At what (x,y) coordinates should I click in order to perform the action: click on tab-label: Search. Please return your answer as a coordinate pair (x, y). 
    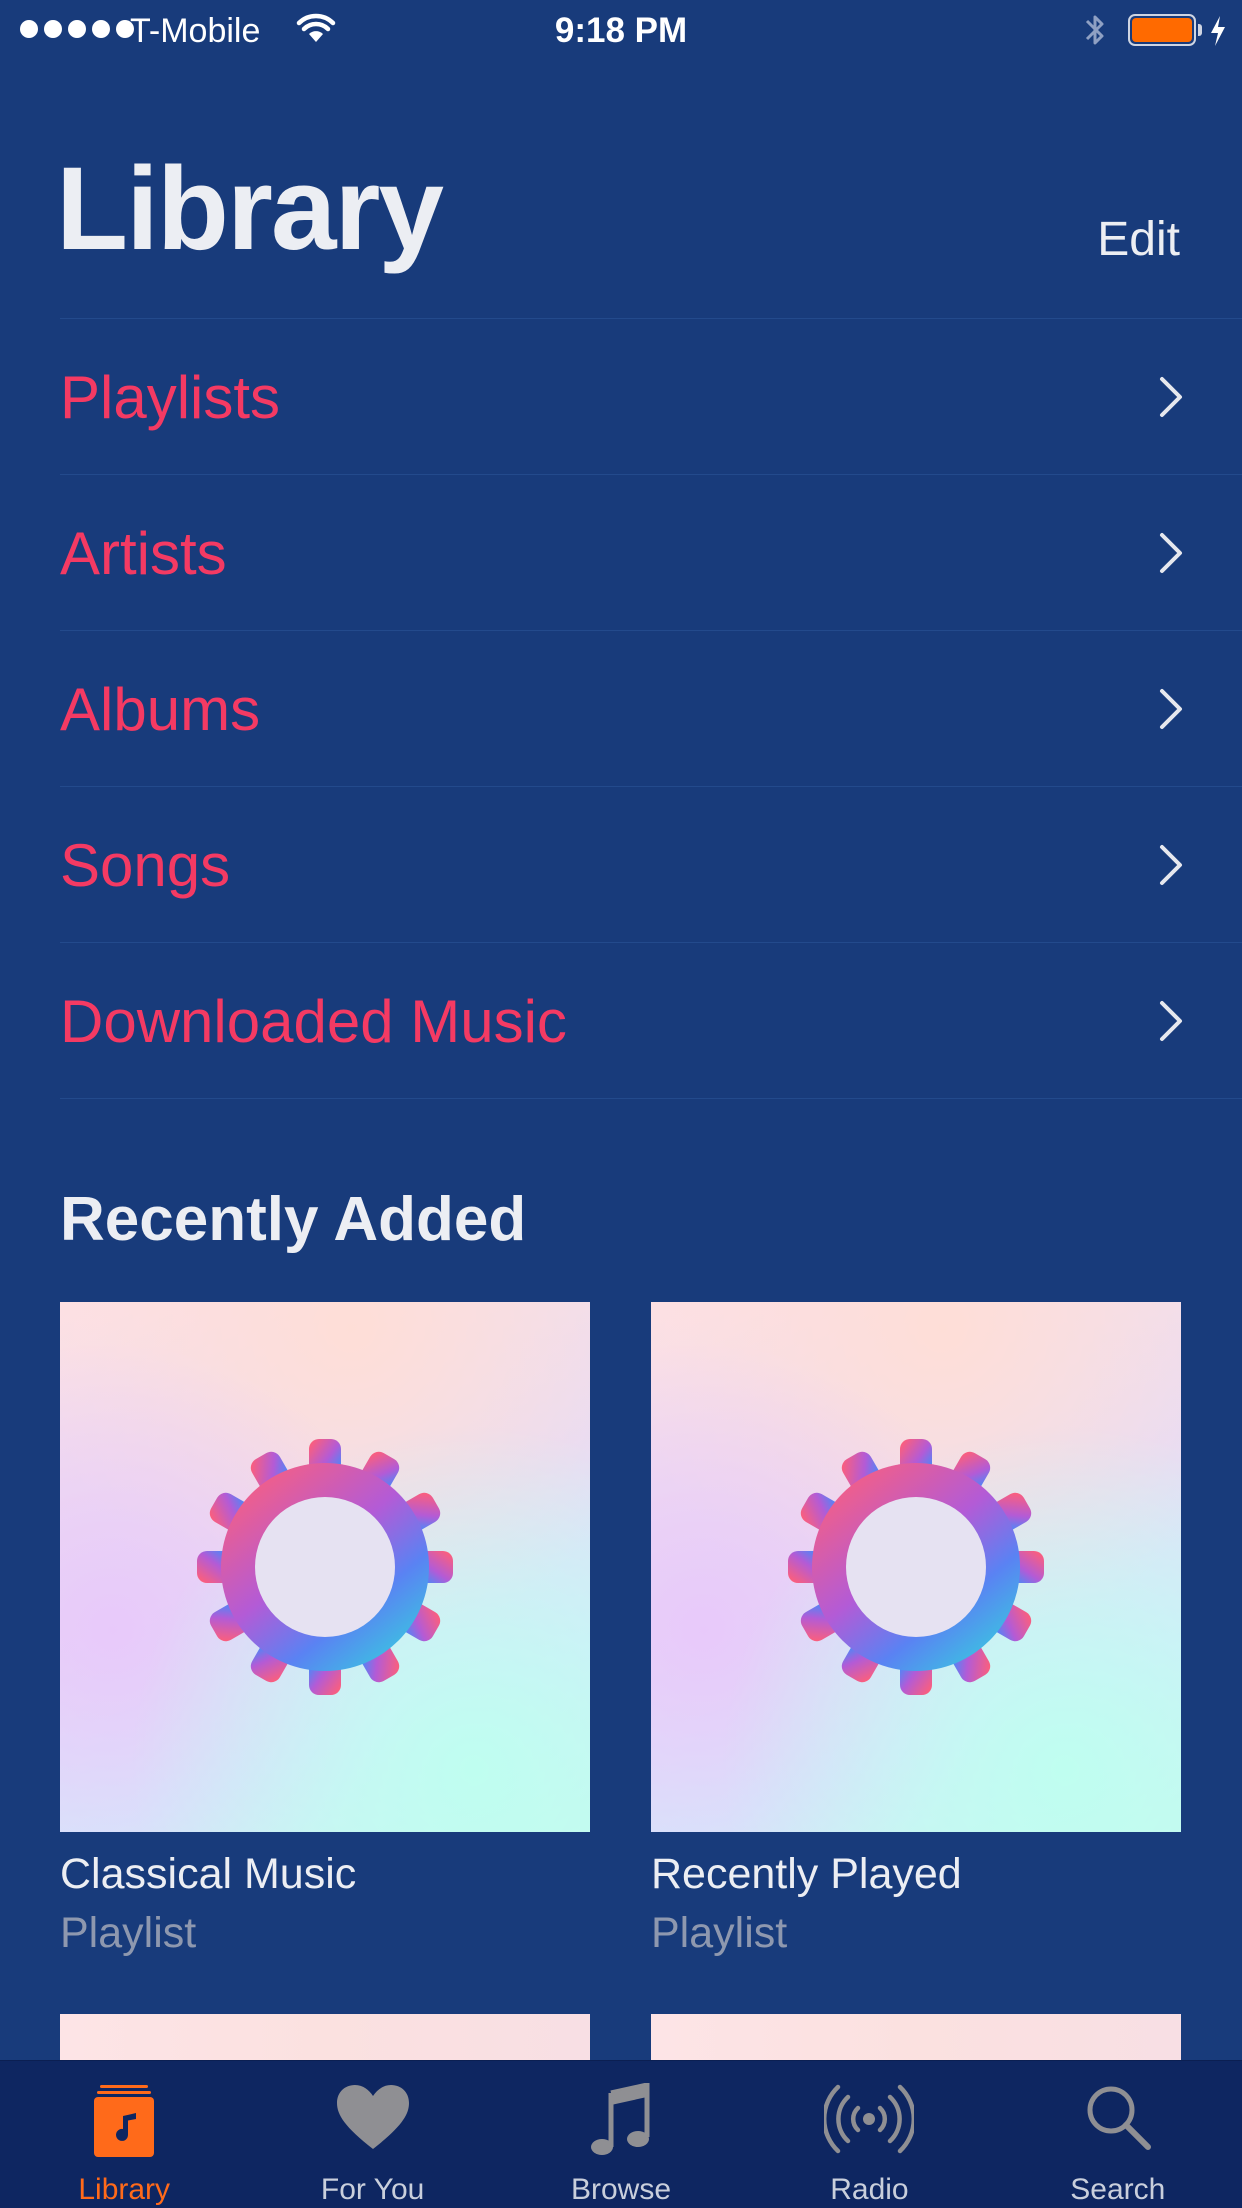
    Looking at the image, I should click on (1118, 2189).